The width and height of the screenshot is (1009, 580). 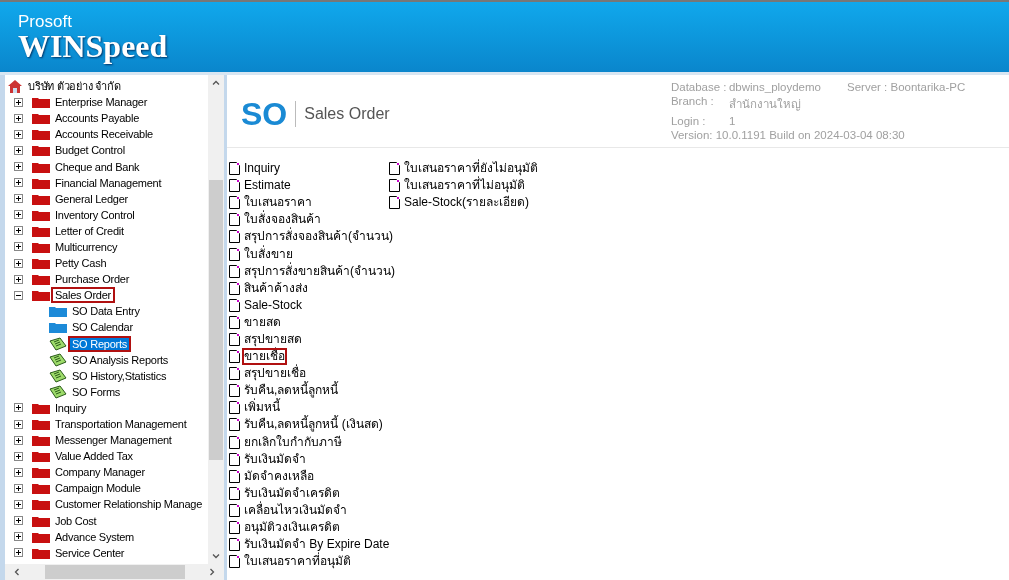 I want to click on report-link: Sale-Stock, so click(x=273, y=305).